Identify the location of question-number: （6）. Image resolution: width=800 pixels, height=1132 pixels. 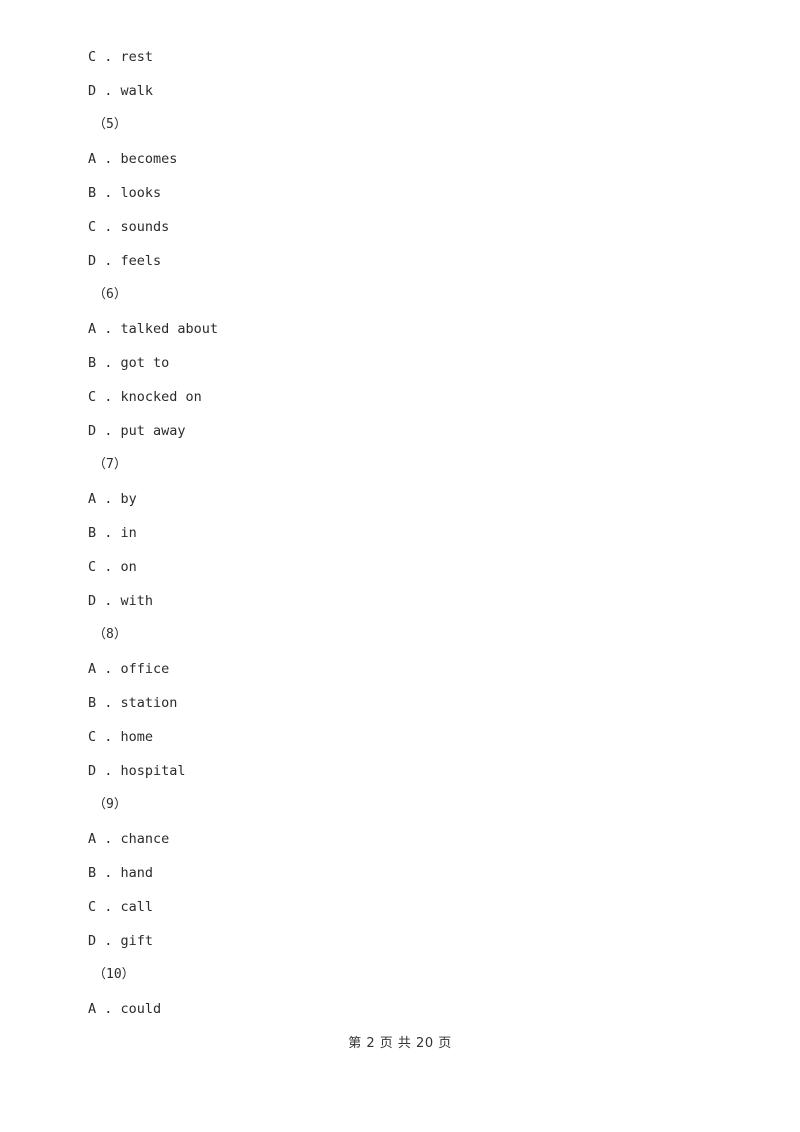
(110, 294).